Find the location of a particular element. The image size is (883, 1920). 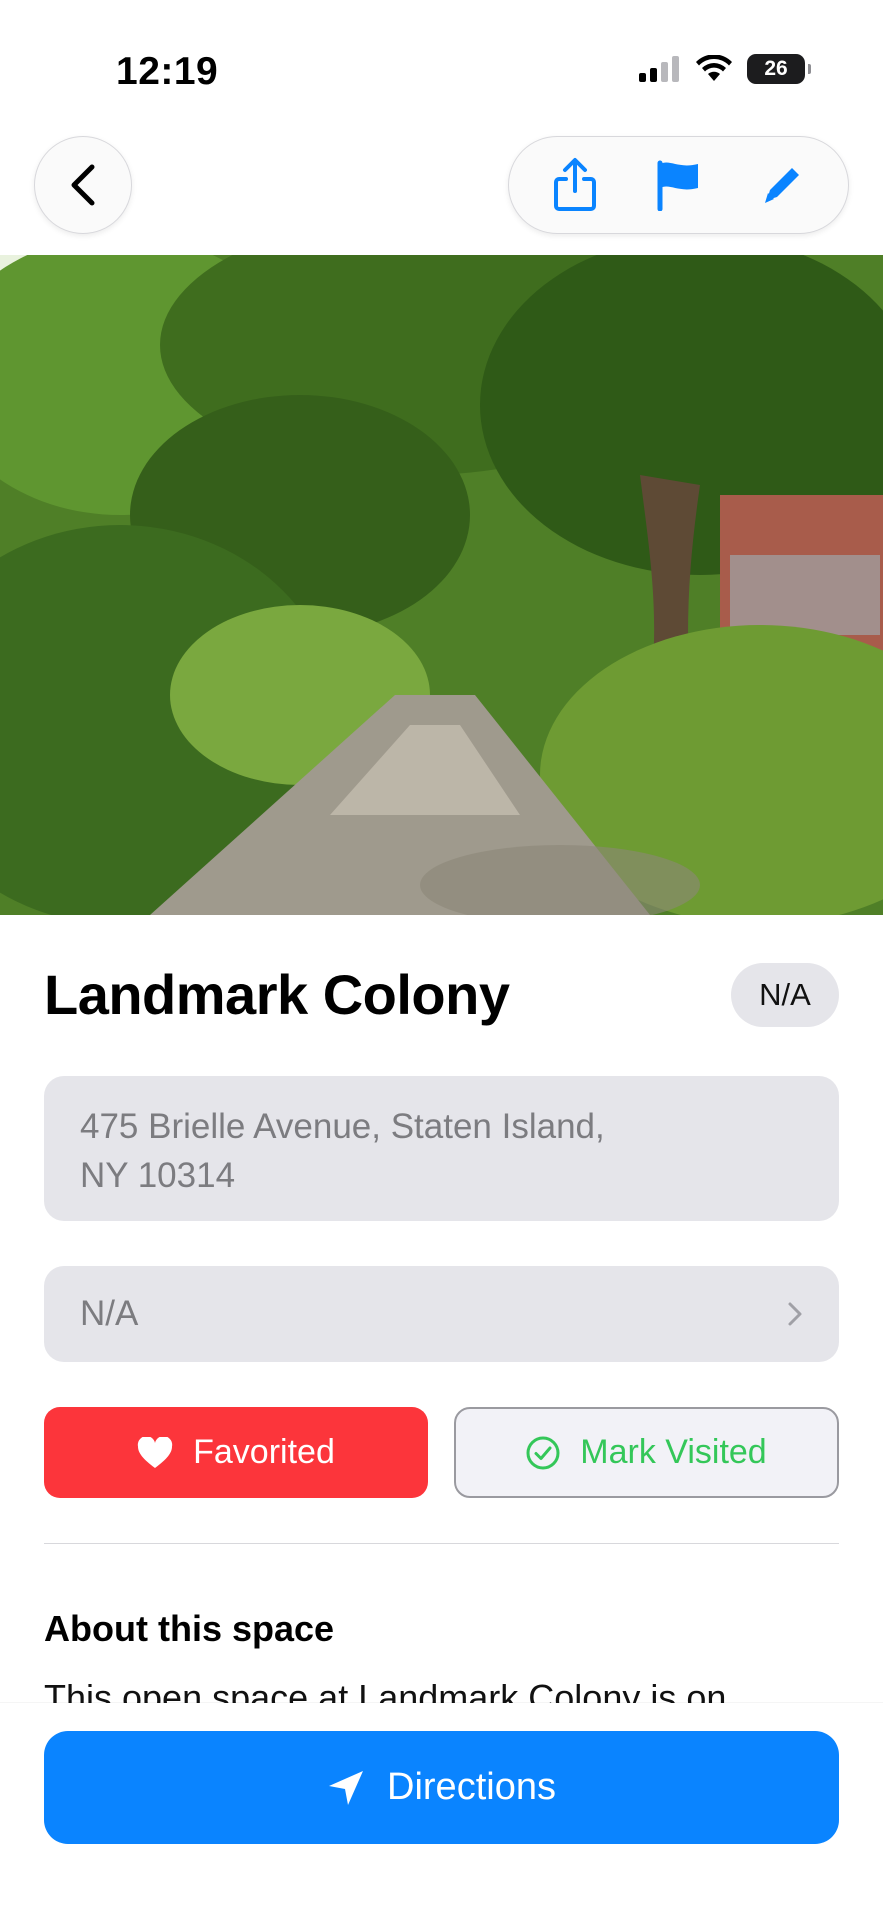

signal-icon is located at coordinates (659, 69).